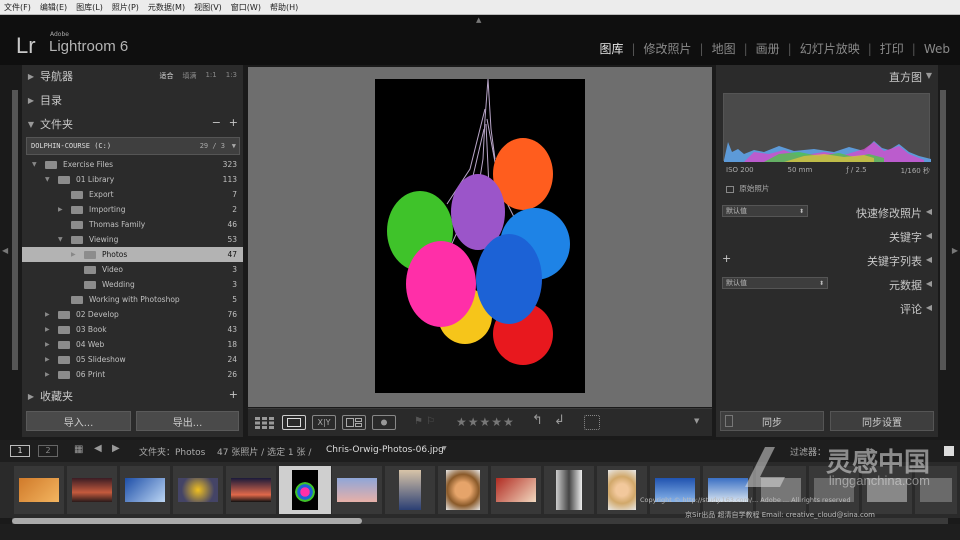 The width and height of the screenshot is (960, 540). Describe the element at coordinates (166, 7) in the screenshot. I see `menu-item: 元数据(M)` at that location.